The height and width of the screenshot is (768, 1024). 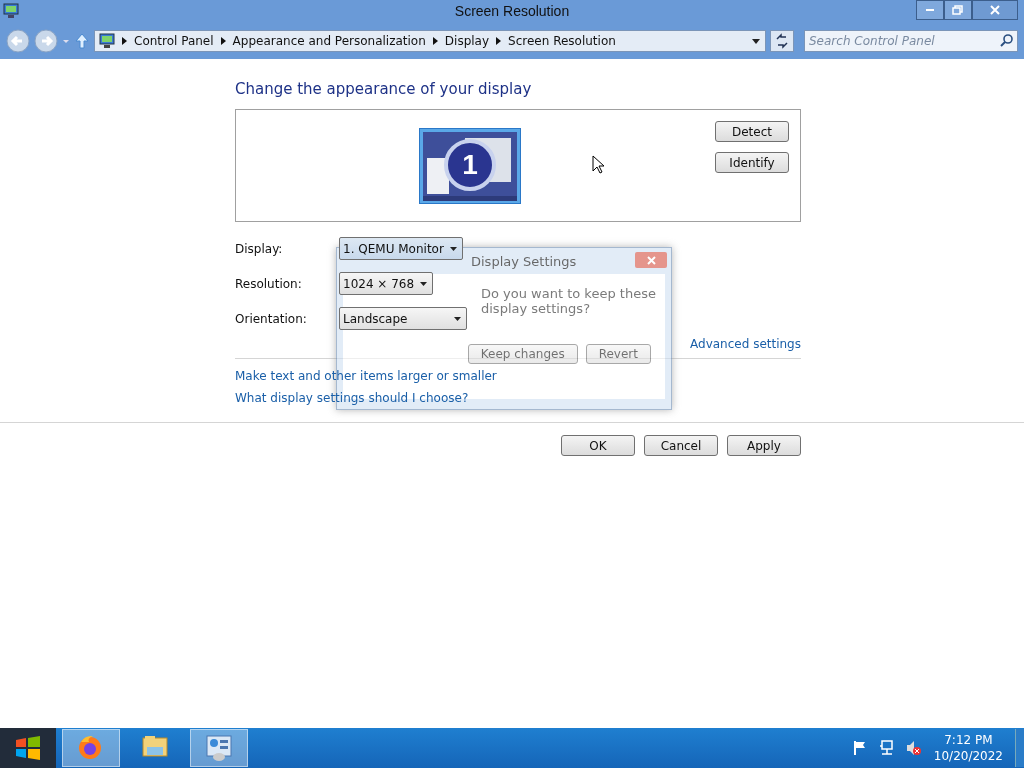 I want to click on refresh-icon, so click(x=782, y=40).